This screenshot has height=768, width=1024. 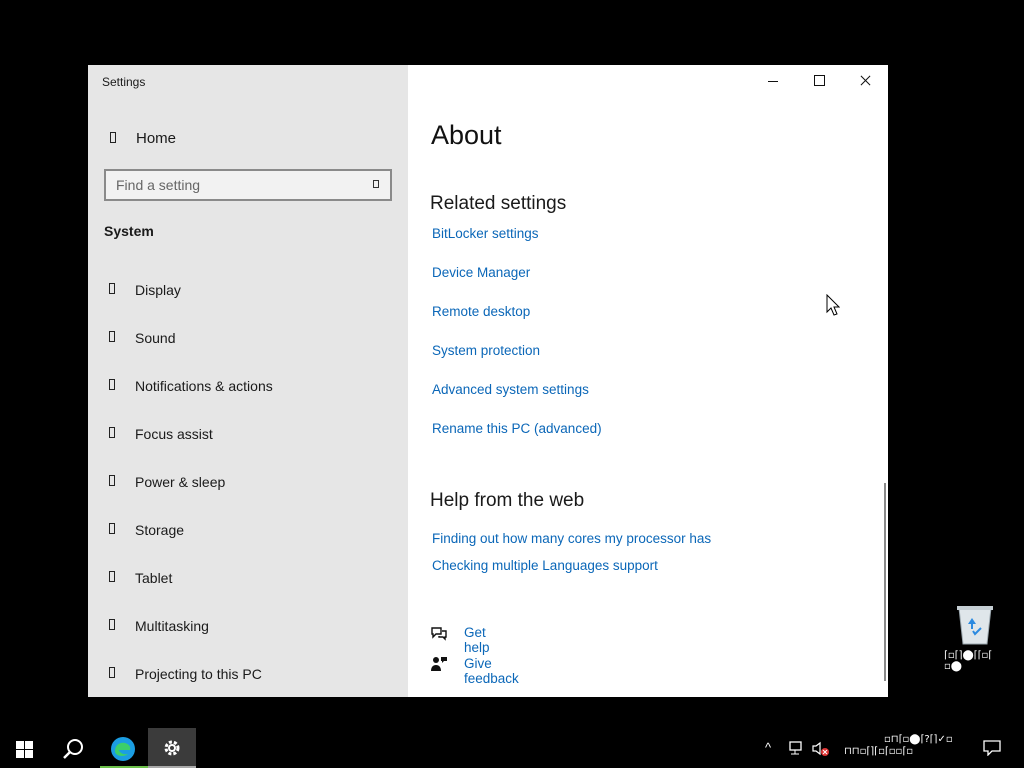 I want to click on app-title: Settings, so click(x=124, y=82).